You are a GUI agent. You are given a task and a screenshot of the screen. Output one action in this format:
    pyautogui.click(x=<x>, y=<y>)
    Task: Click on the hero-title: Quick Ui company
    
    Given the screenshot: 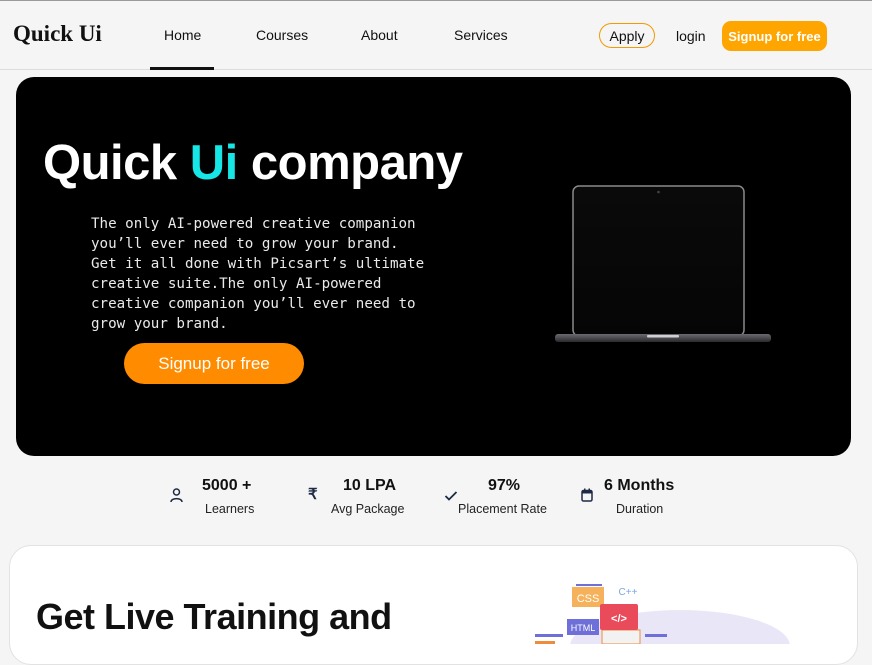 What is the action you would take?
    pyautogui.click(x=253, y=163)
    